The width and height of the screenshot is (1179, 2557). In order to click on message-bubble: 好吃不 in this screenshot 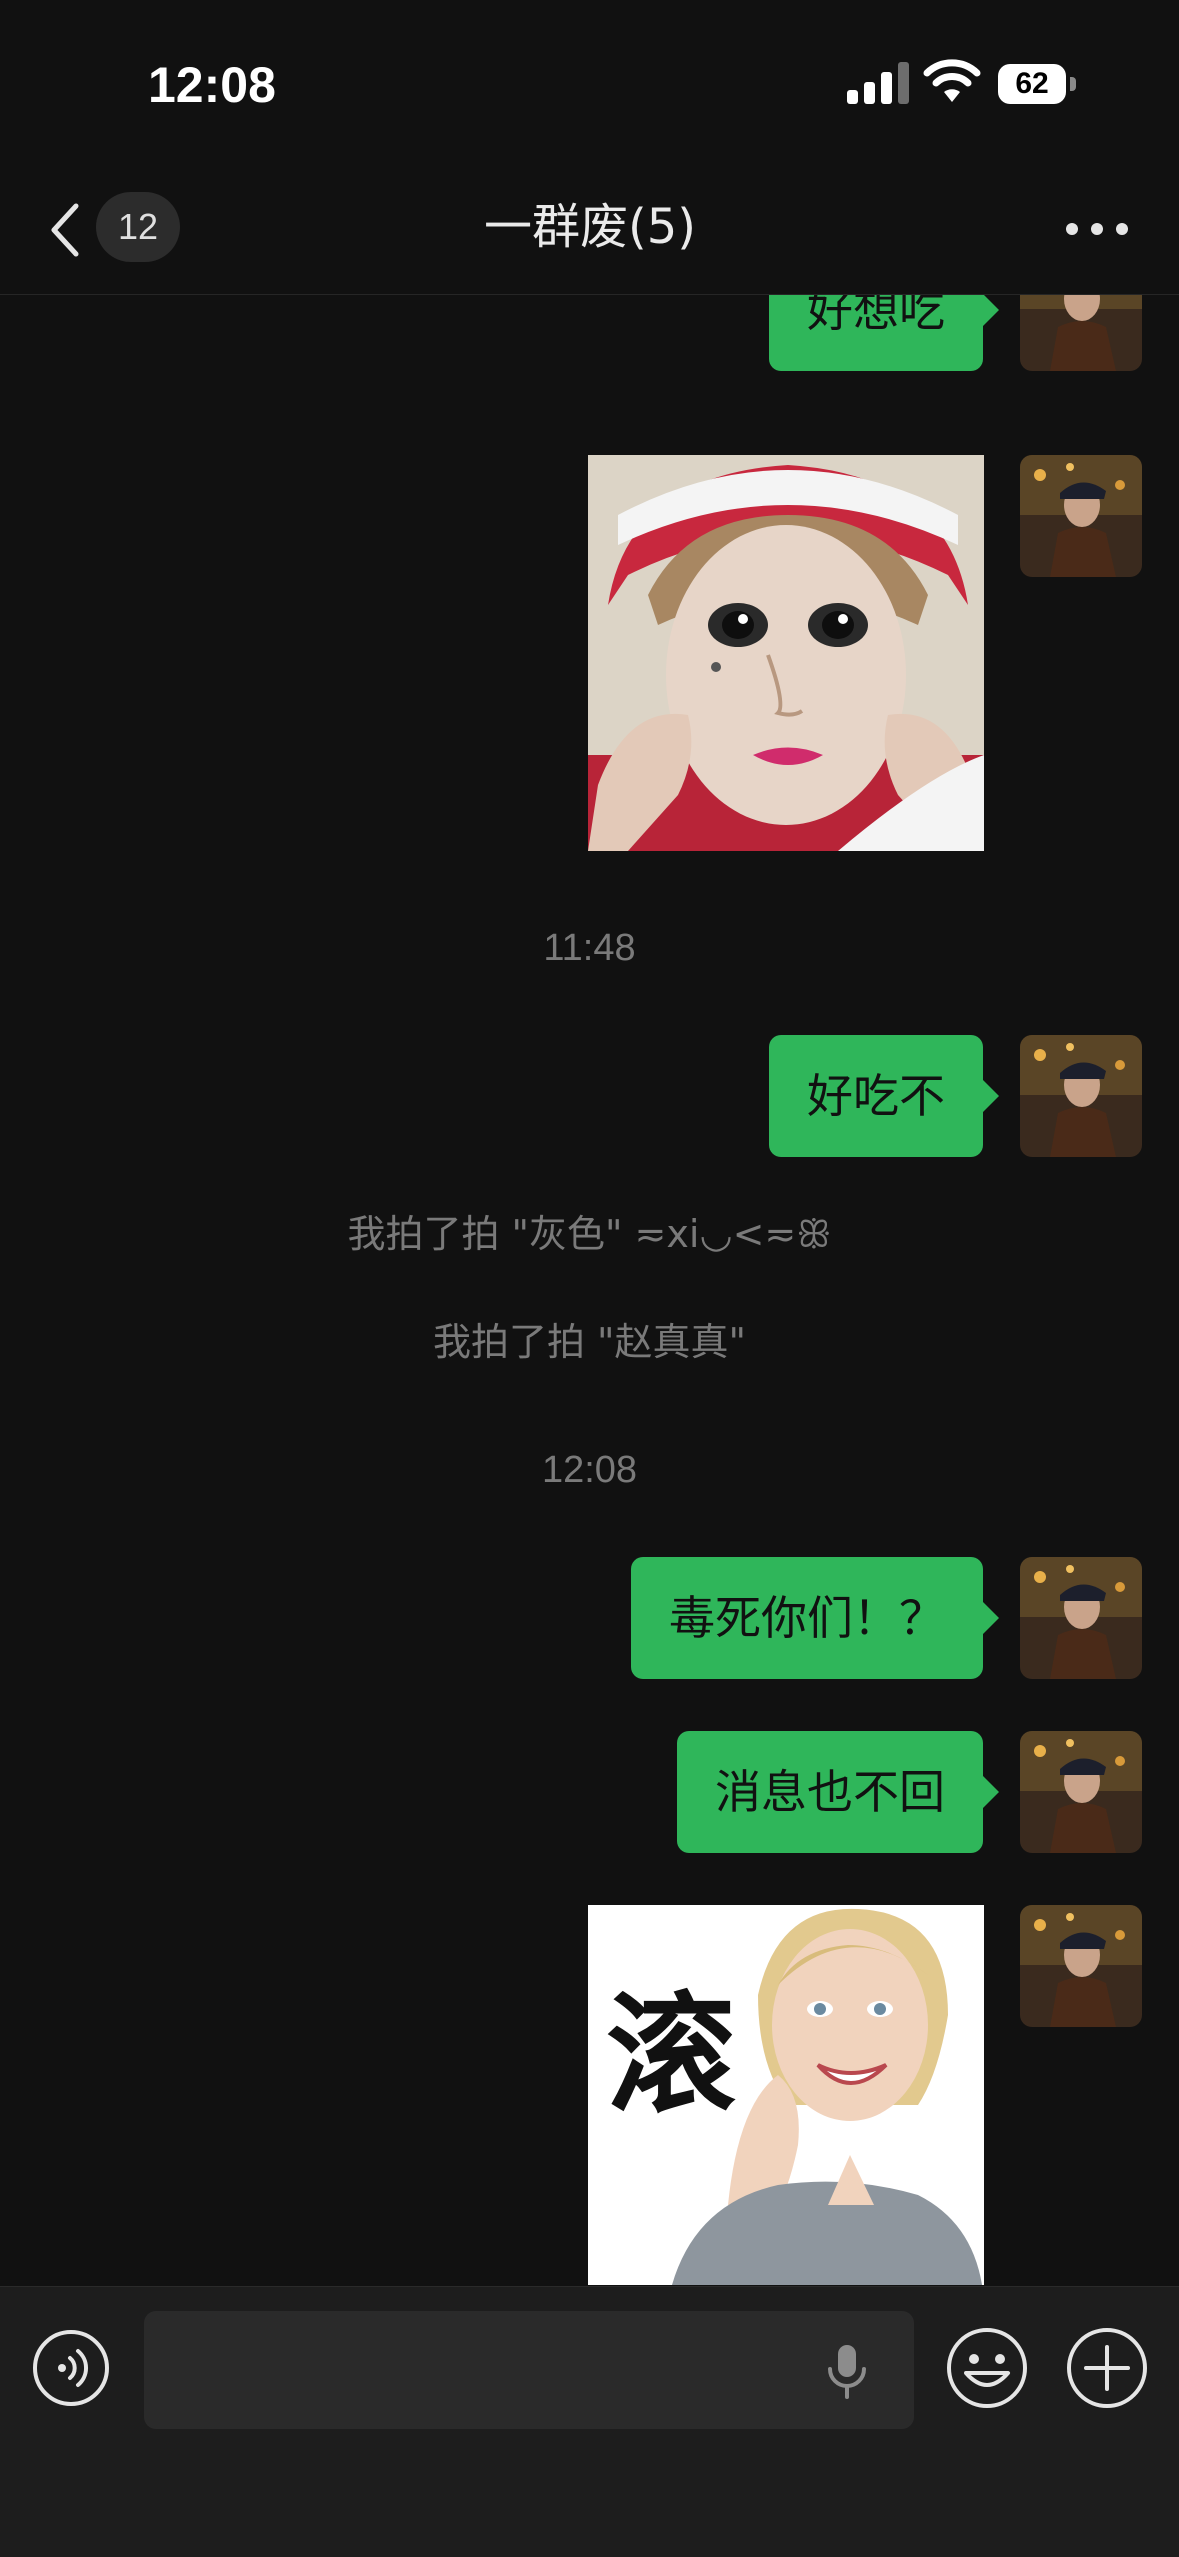, I will do `click(884, 1096)`.